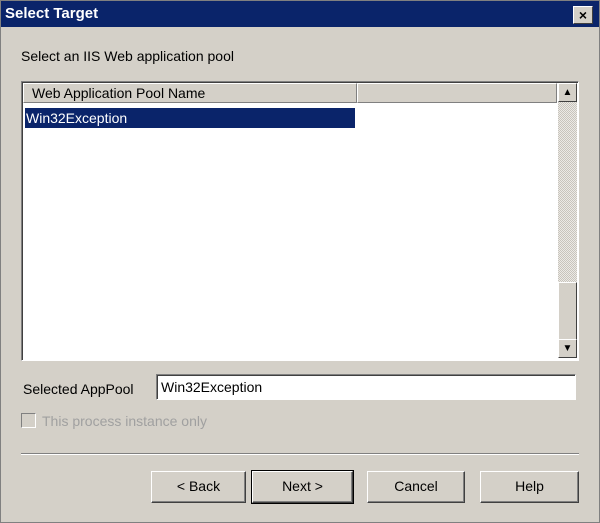  Describe the element at coordinates (190, 93) in the screenshot. I see `column-header-pool-name: Web Application Pool Name` at that location.